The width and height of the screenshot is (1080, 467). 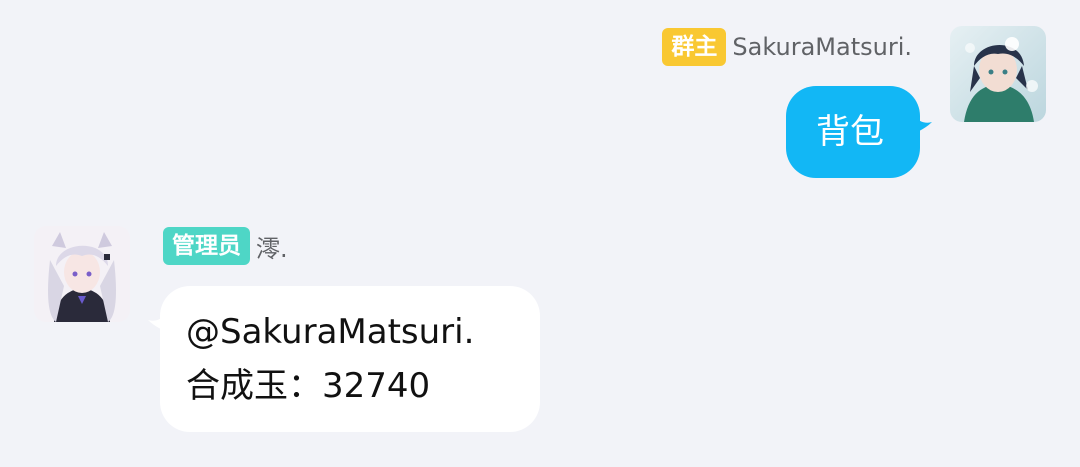 What do you see at coordinates (330, 332) in the screenshot?
I see `mention-text: @SakuraMatsuri.` at bounding box center [330, 332].